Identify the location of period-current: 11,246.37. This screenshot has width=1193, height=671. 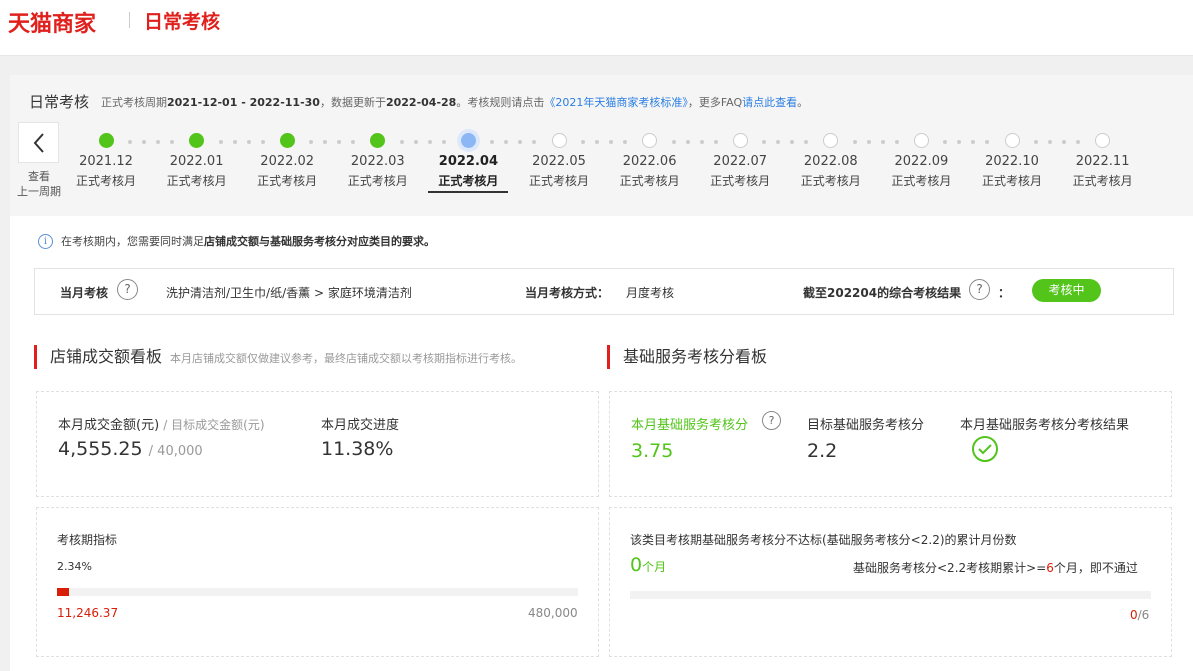
(88, 613).